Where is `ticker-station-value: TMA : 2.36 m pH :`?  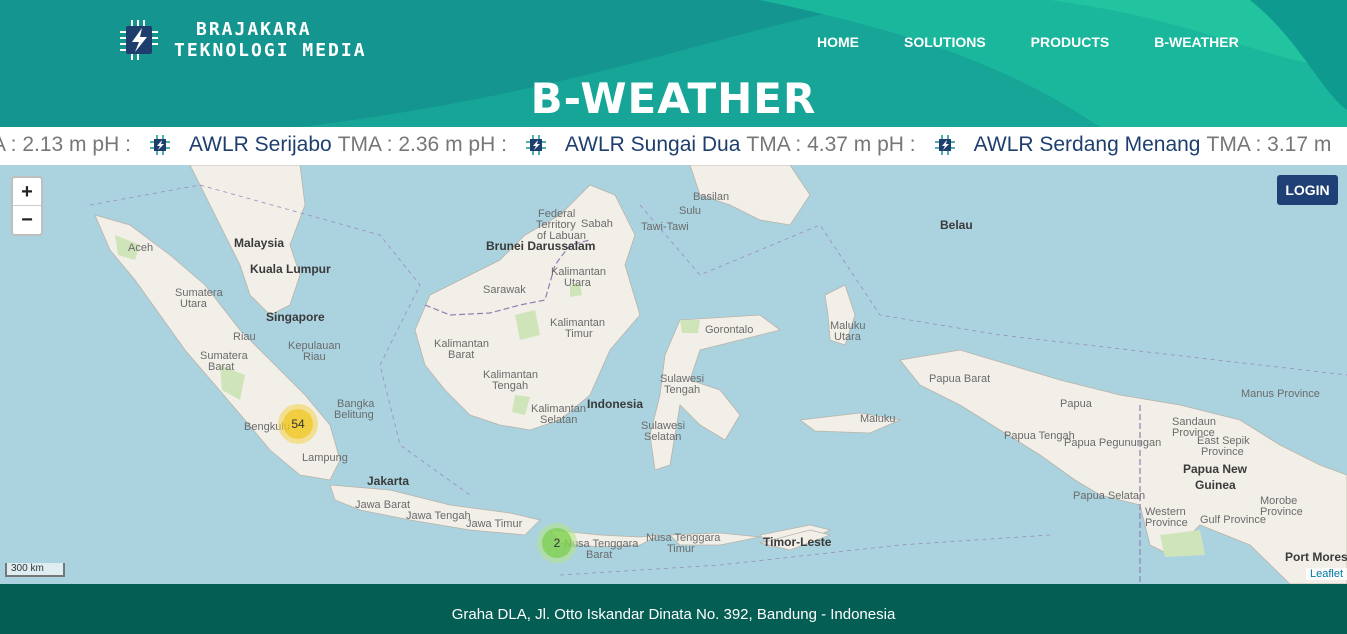 ticker-station-value: TMA : 2.36 m pH : is located at coordinates (422, 144).